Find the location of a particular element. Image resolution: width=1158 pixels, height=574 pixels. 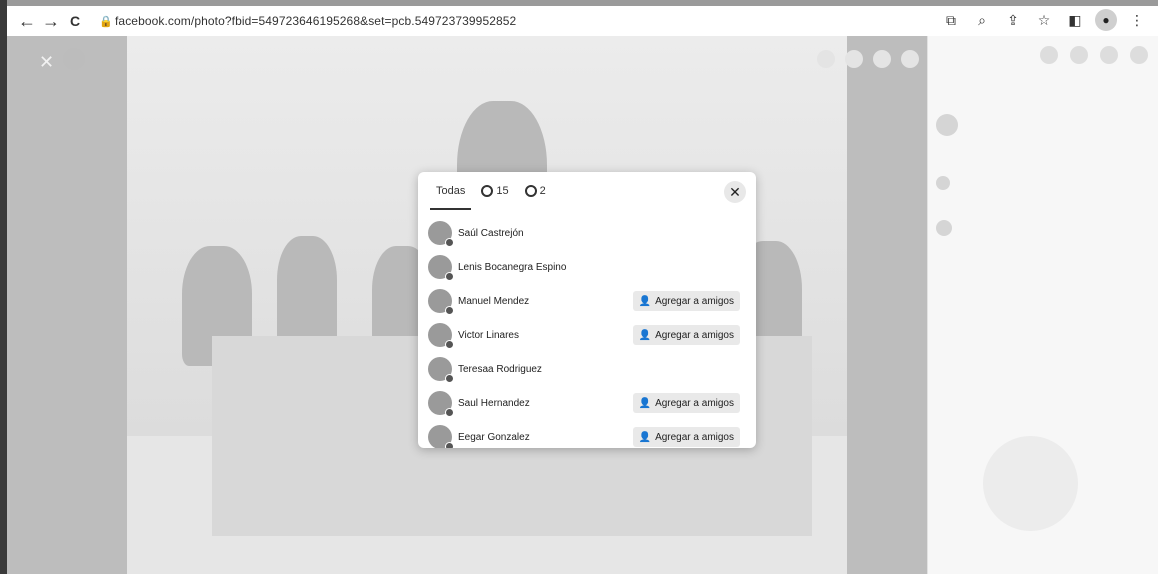

person-name: Victor Linares is located at coordinates (488, 335).